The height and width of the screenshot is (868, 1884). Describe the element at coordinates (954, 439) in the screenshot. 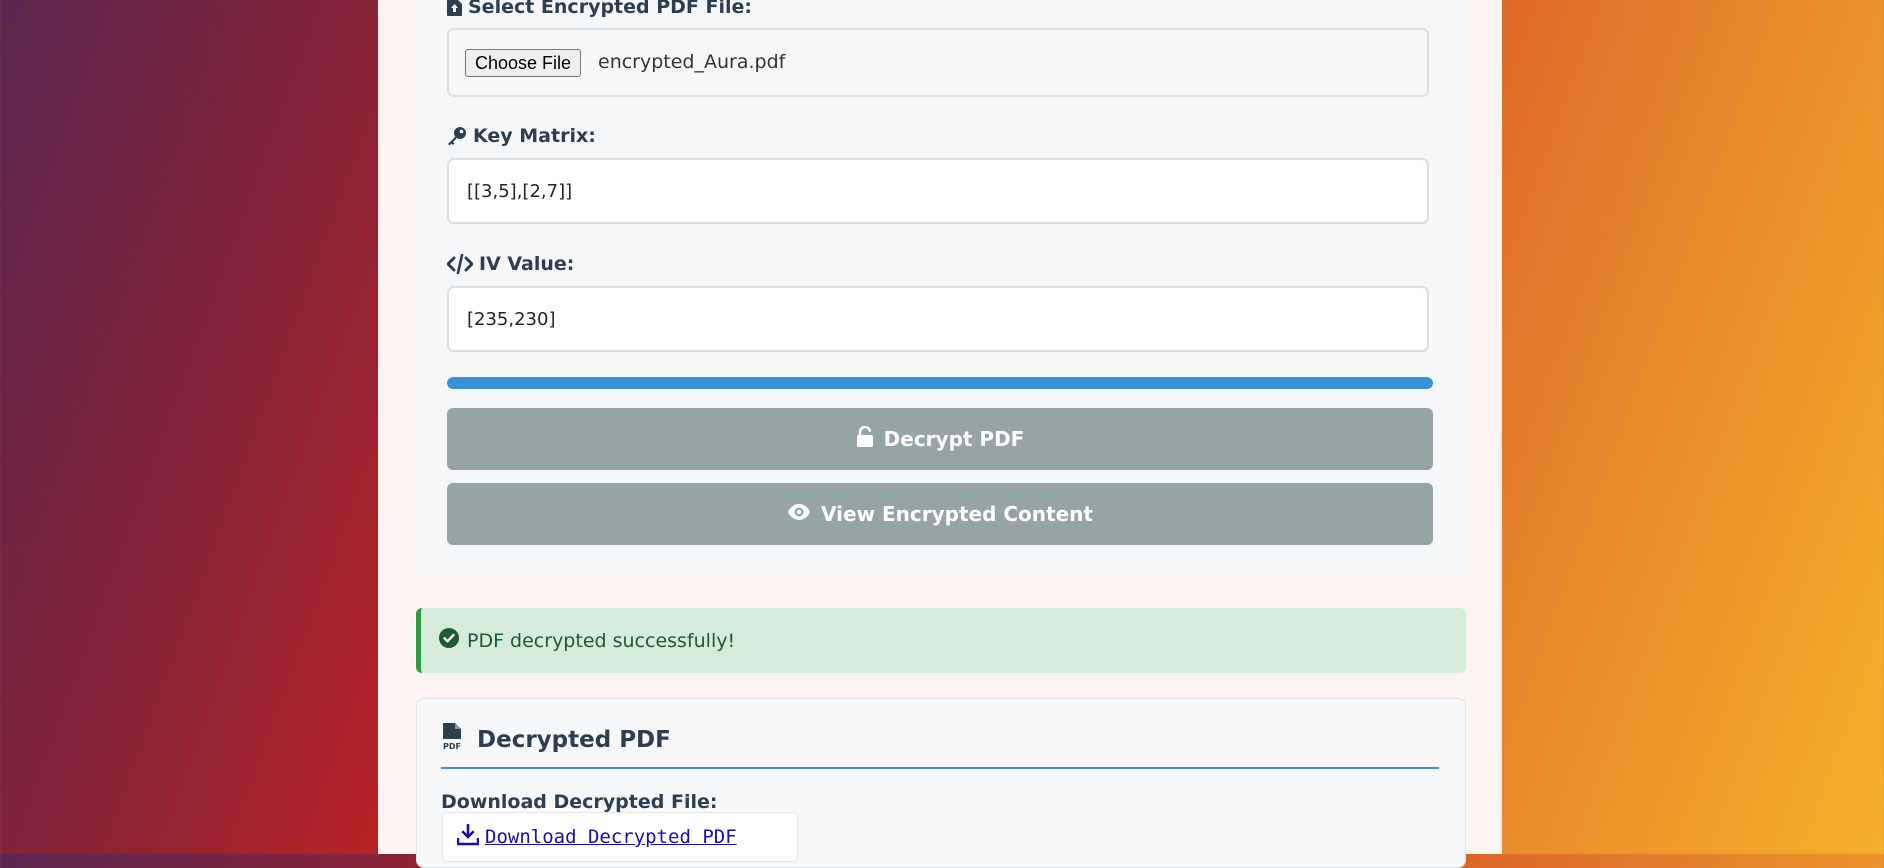

I see `decrypt-button-label: Decrypt PDF` at that location.